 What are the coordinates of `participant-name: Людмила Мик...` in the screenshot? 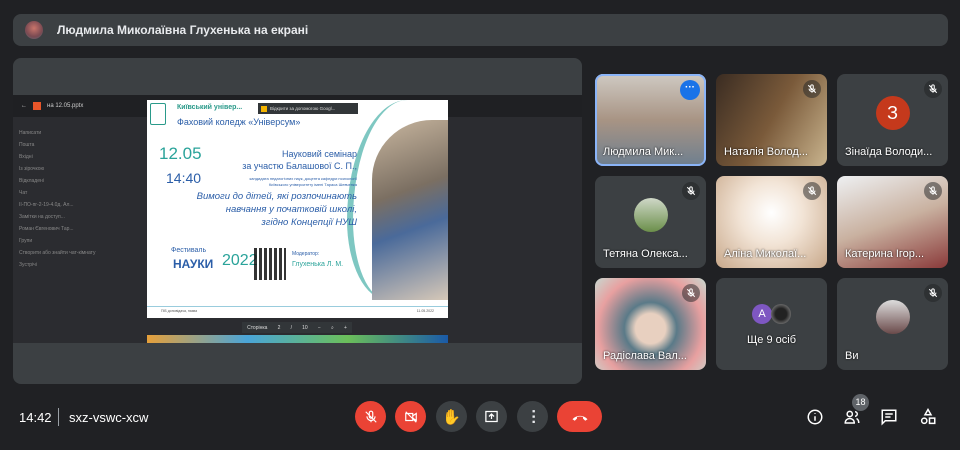 It's located at (643, 152).